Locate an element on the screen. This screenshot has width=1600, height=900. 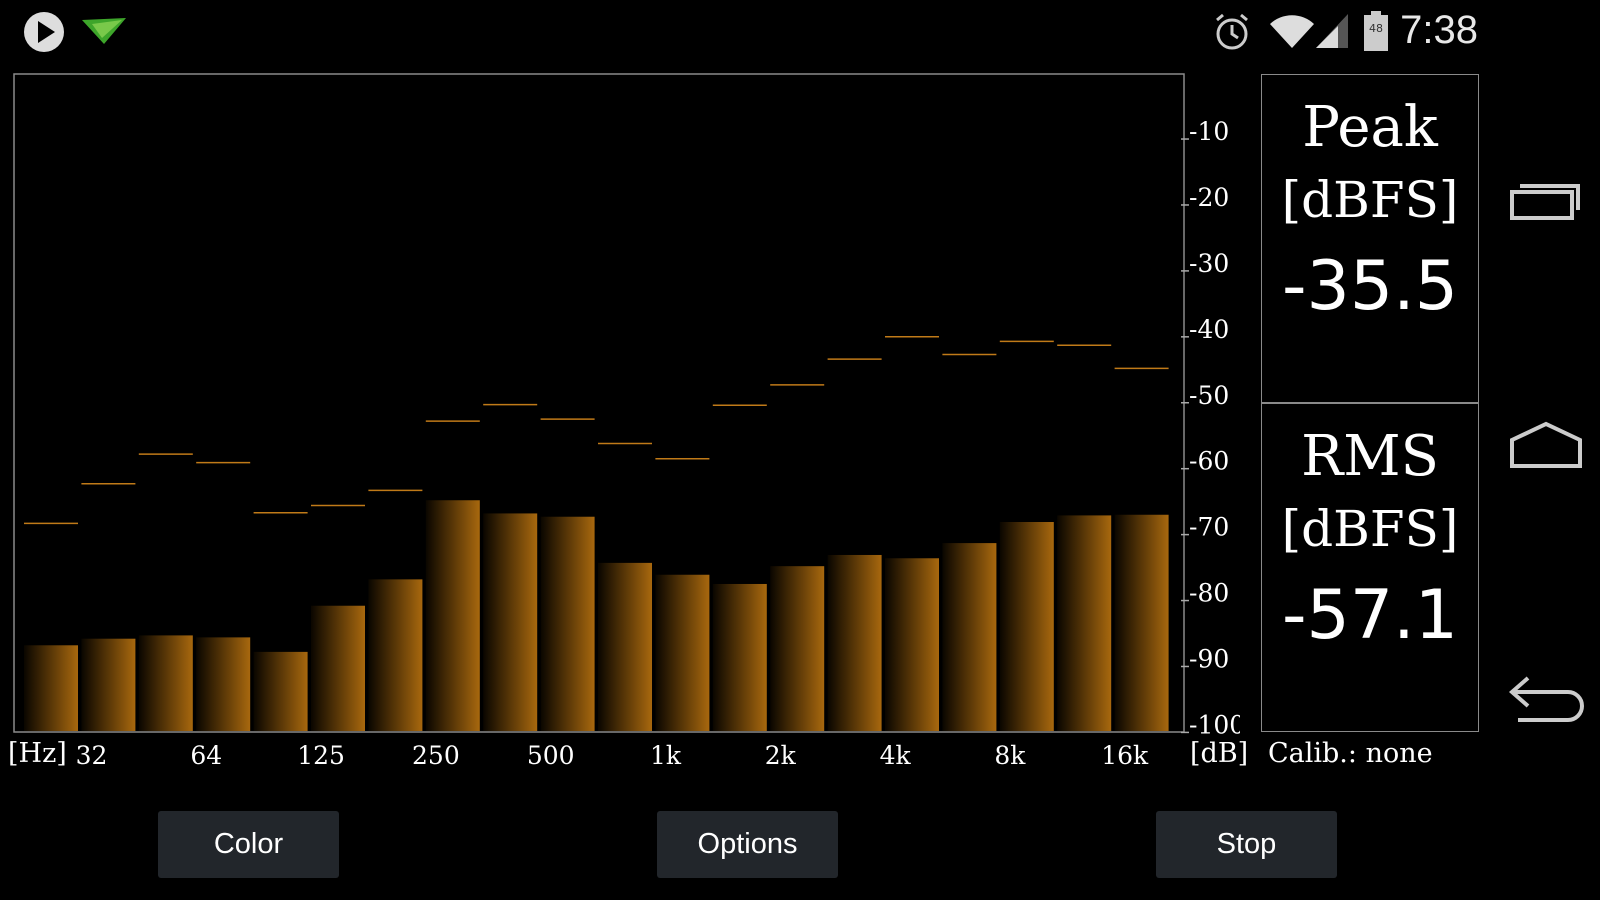
wifi-icon is located at coordinates (1292, 31).